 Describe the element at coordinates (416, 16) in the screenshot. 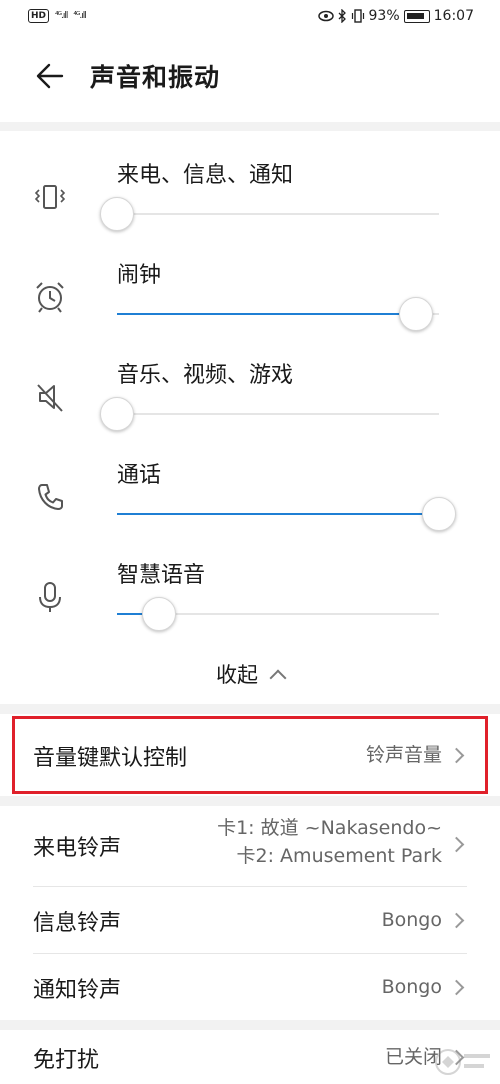

I see `battery-icon` at that location.